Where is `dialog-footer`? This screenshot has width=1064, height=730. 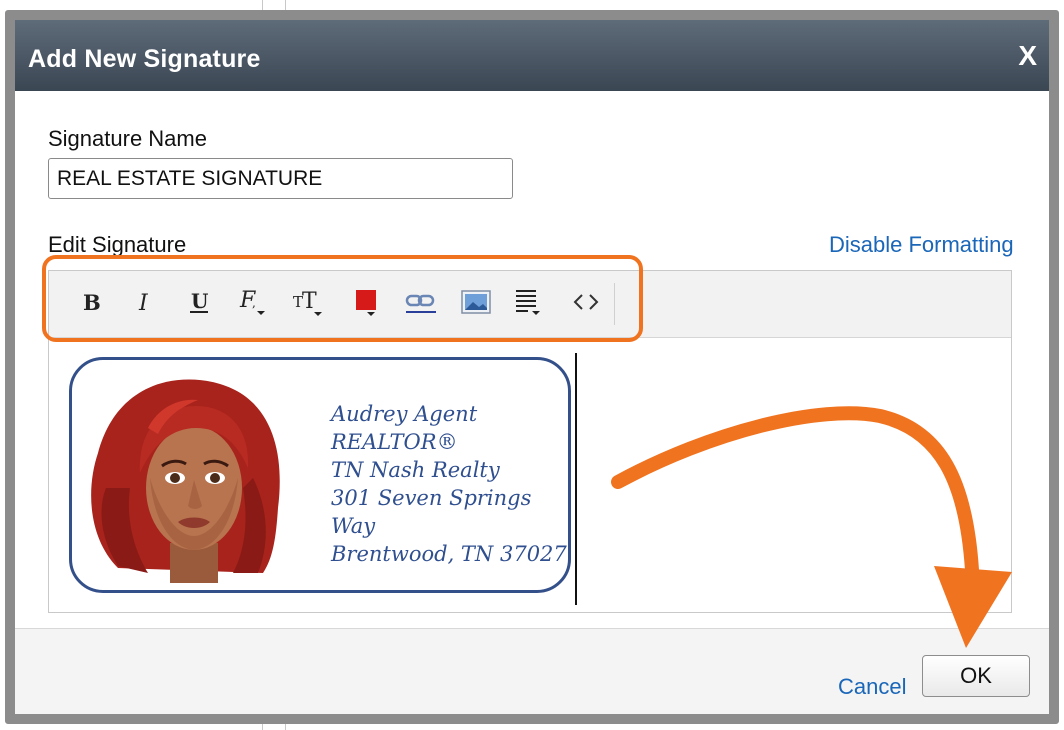
dialog-footer is located at coordinates (532, 671).